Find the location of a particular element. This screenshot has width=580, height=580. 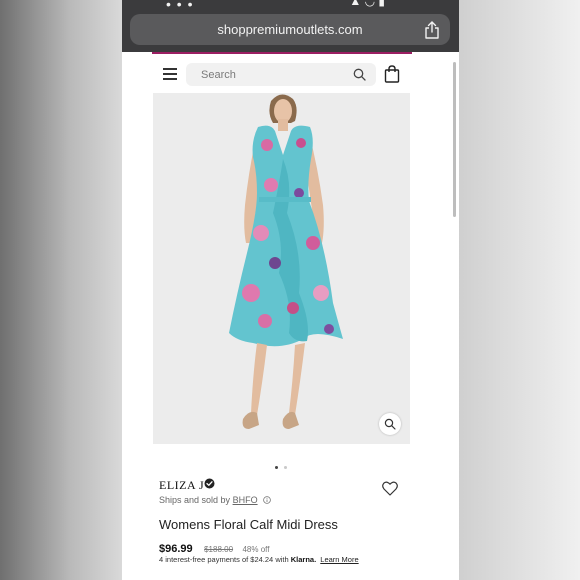

scrollbar is located at coordinates (454, 139).